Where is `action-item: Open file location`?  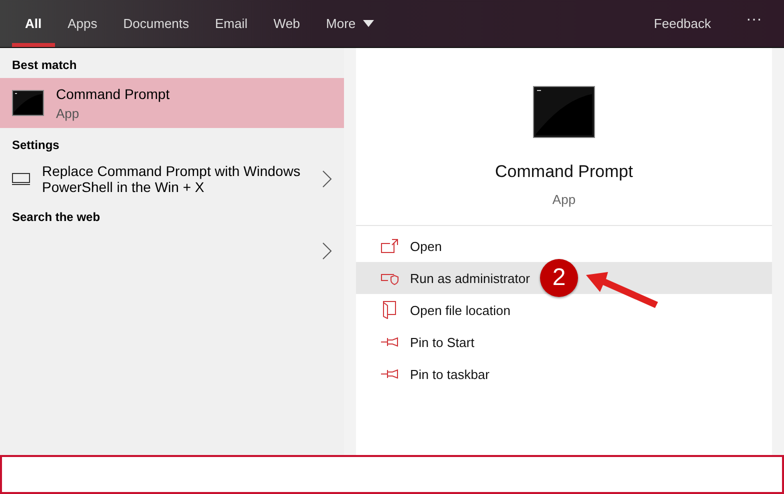 action-item: Open file location is located at coordinates (564, 310).